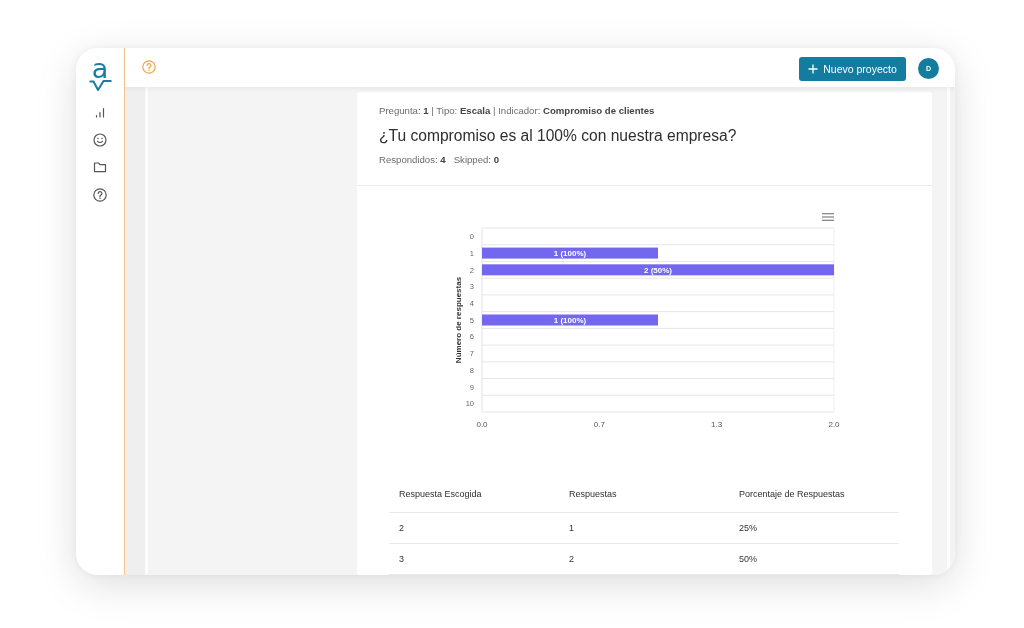 The image size is (1024, 628). I want to click on question-meta: Pregunta: 1 | Tipo: Escala | Indicador: Compromiso de clientes, so click(517, 111).